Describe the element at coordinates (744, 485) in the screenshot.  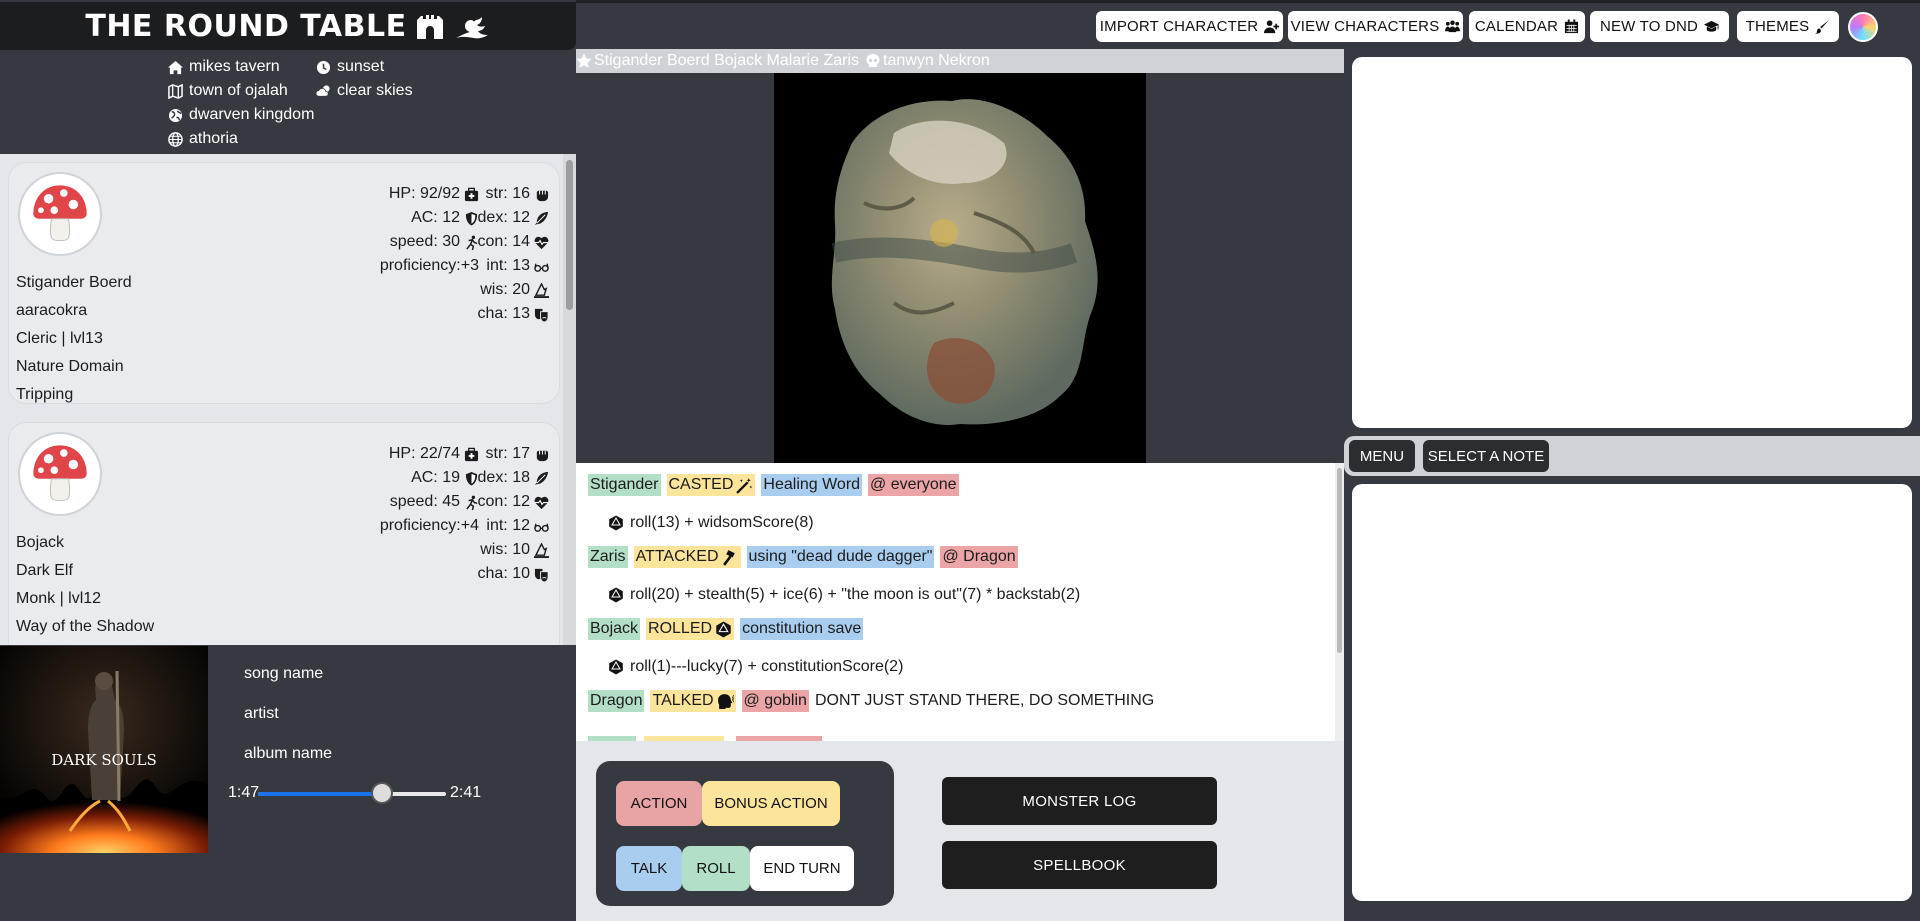
I see `magic-wand-icon` at that location.